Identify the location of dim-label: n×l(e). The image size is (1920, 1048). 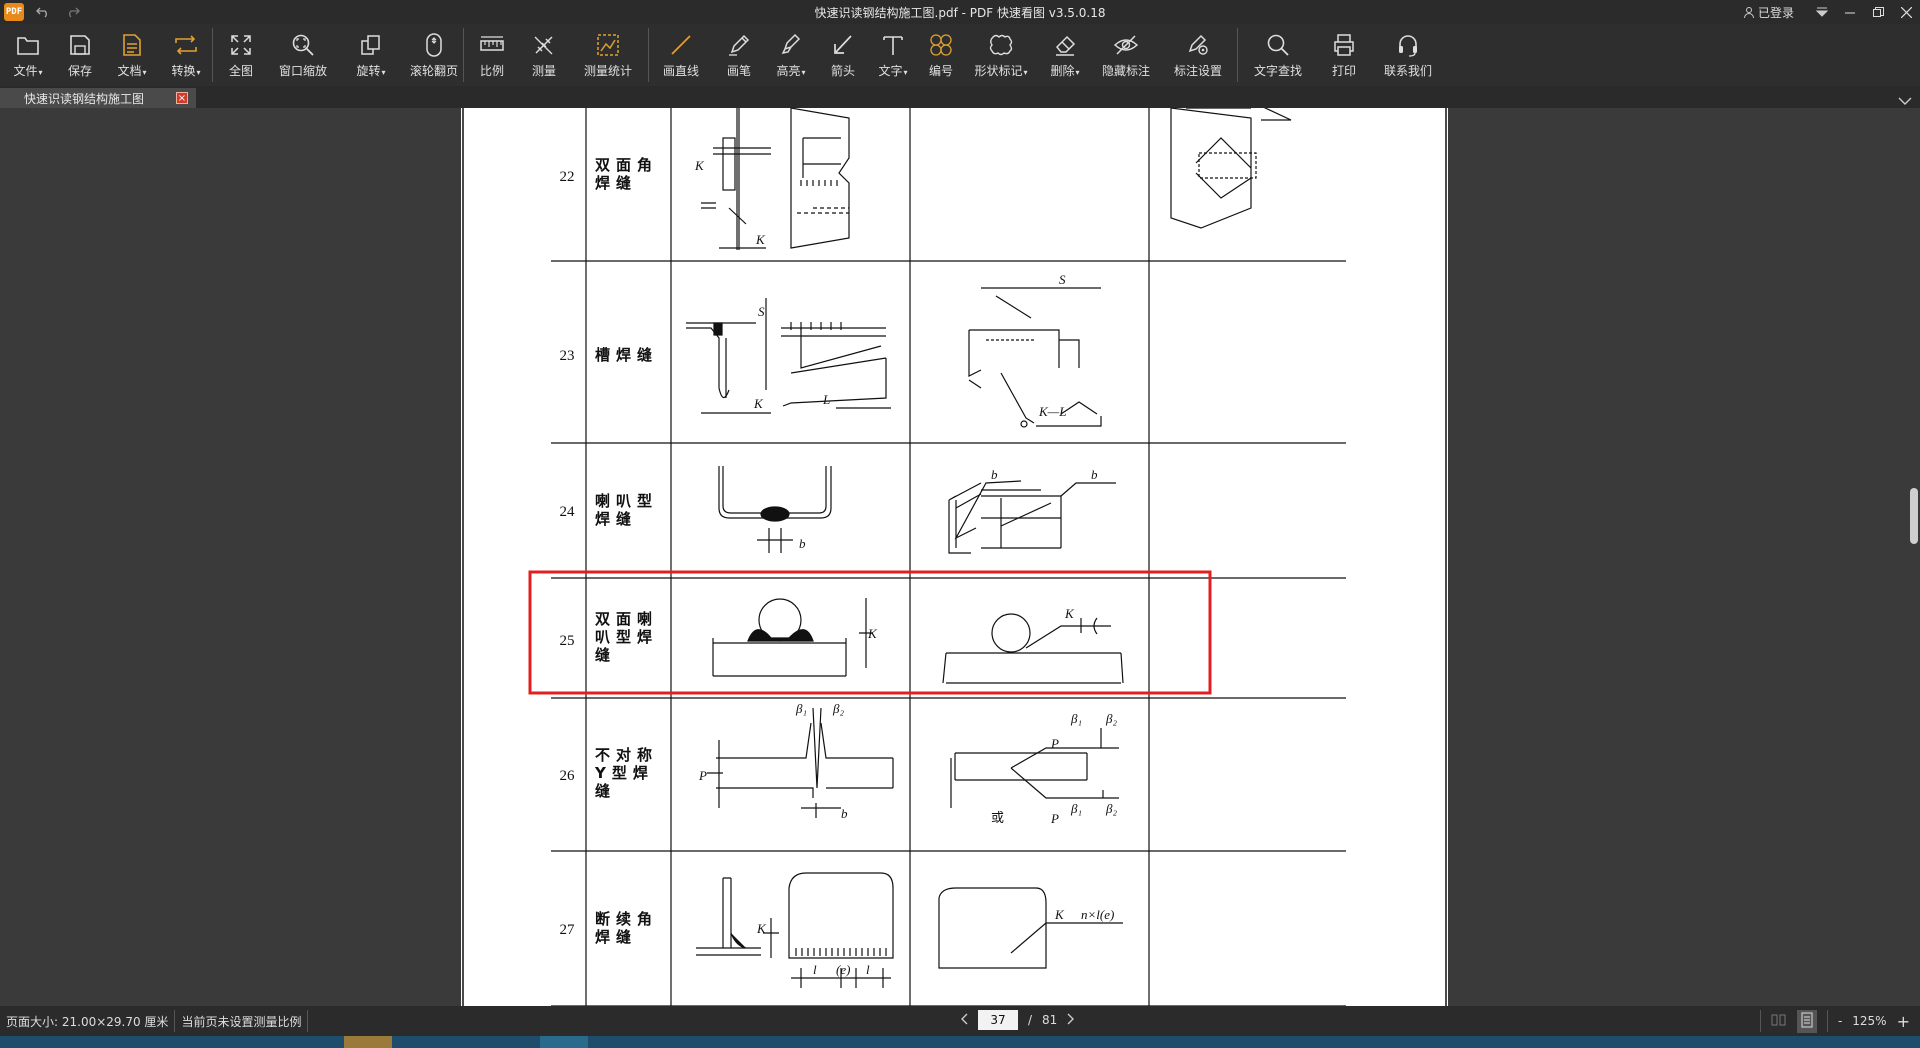
(1097, 914).